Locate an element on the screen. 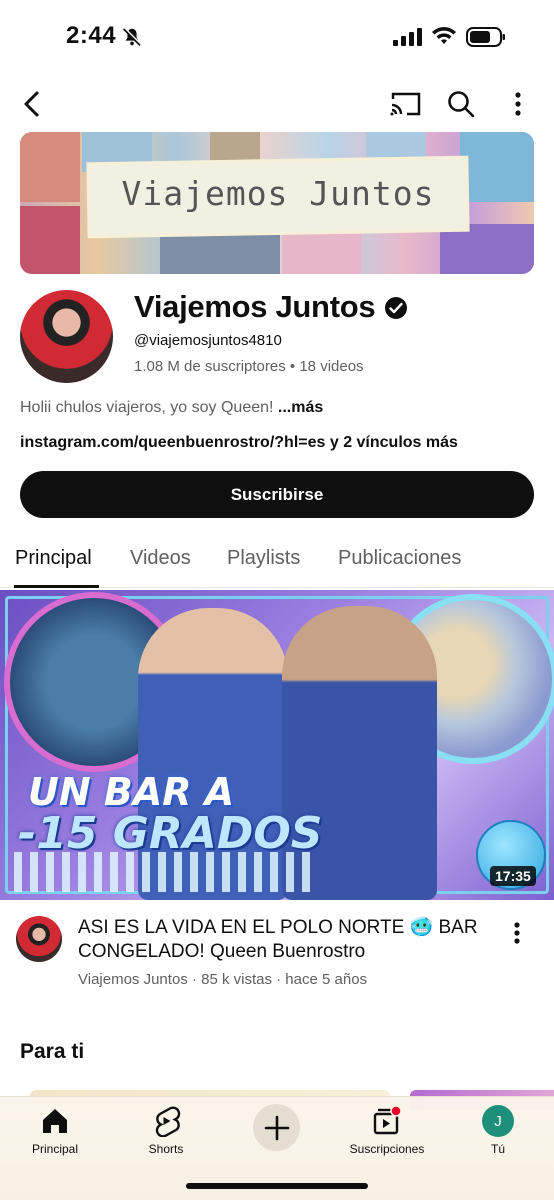 The width and height of the screenshot is (554, 1200). channel-tabs: Principal Videos Playlists Publicaciones is located at coordinates (277, 560).